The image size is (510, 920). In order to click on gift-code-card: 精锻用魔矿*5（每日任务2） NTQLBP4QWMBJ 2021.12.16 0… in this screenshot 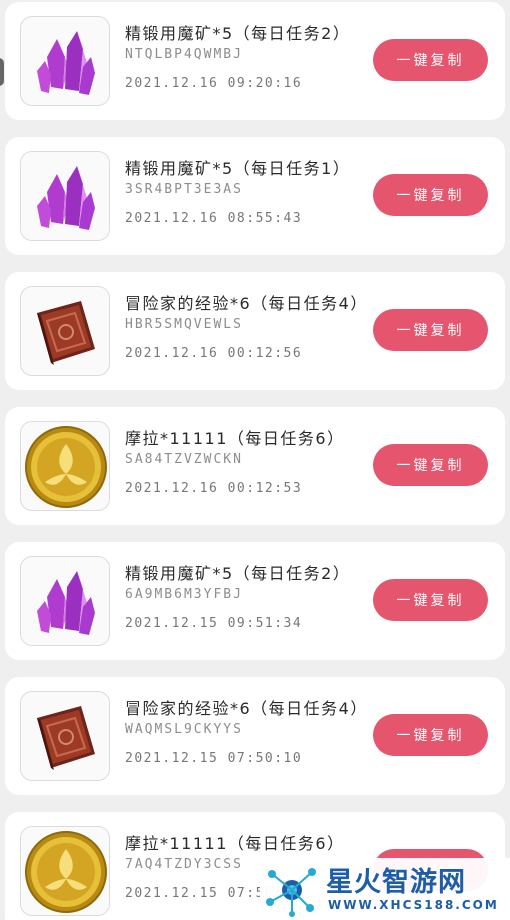, I will do `click(255, 61)`.